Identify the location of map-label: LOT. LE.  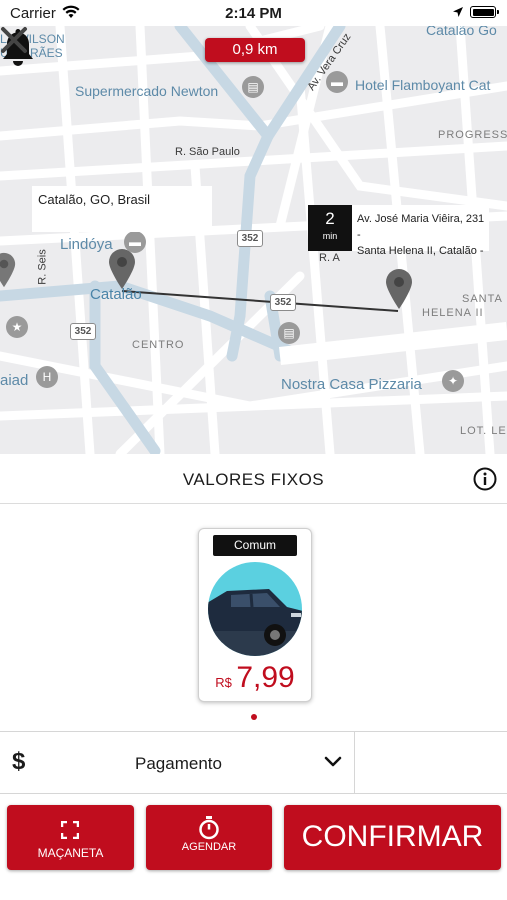
(483, 431).